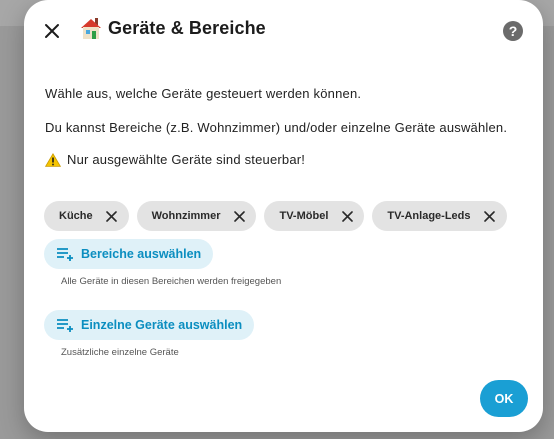 The height and width of the screenshot is (439, 554). Describe the element at coordinates (304, 216) in the screenshot. I see `chip-label: TV-Möbel` at that location.